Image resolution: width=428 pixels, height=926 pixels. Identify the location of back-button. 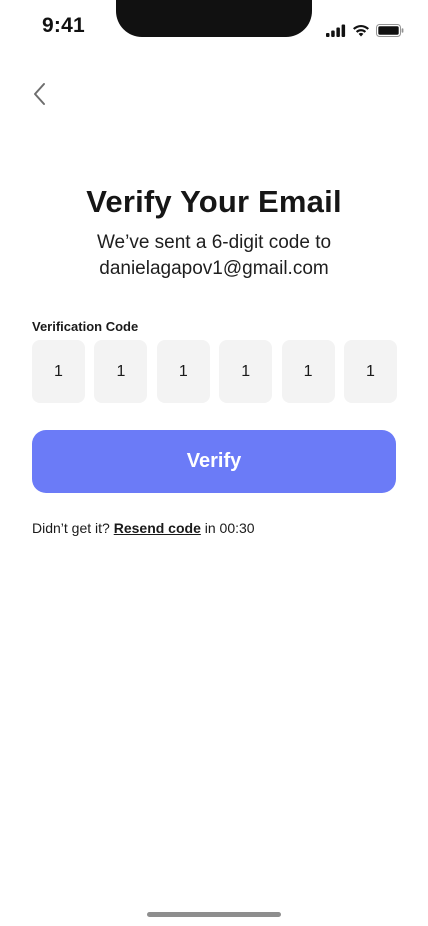
(40, 96).